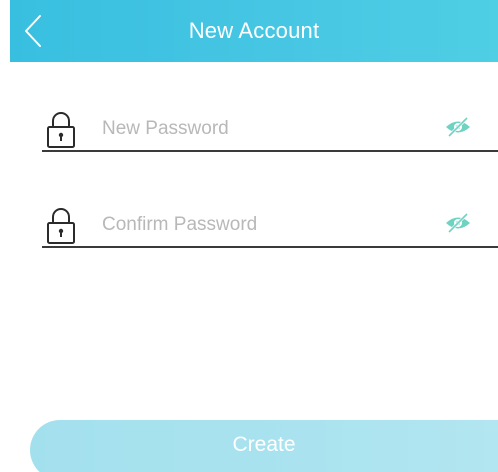 The height and width of the screenshot is (472, 498). What do you see at coordinates (267, 225) in the screenshot?
I see `confirm-password-input` at bounding box center [267, 225].